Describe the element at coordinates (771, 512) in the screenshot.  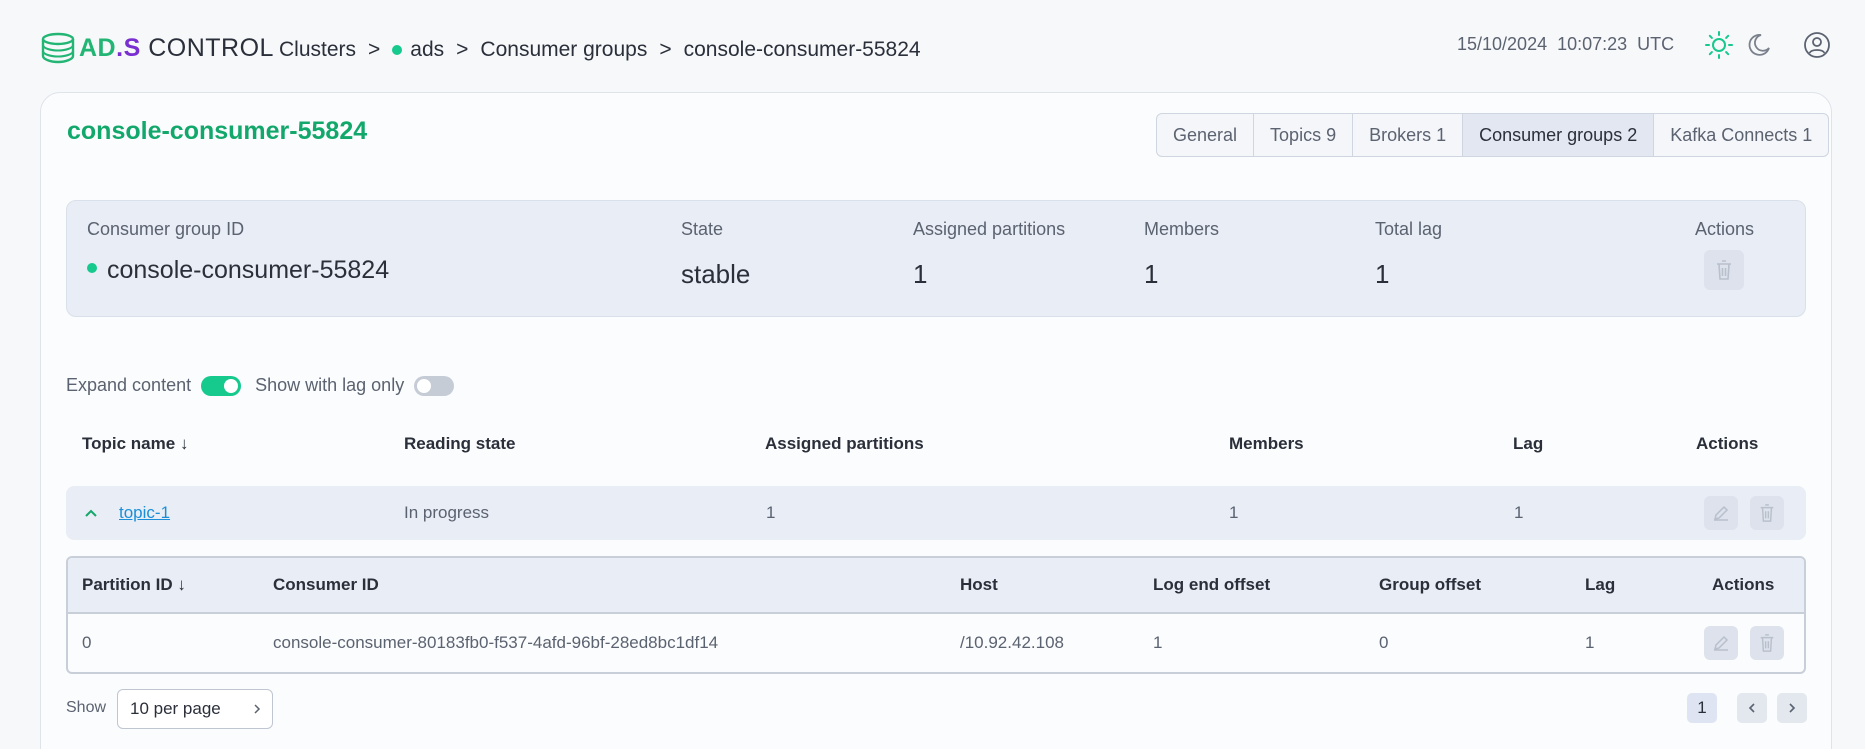
I see `assigned-cell: 1` at that location.